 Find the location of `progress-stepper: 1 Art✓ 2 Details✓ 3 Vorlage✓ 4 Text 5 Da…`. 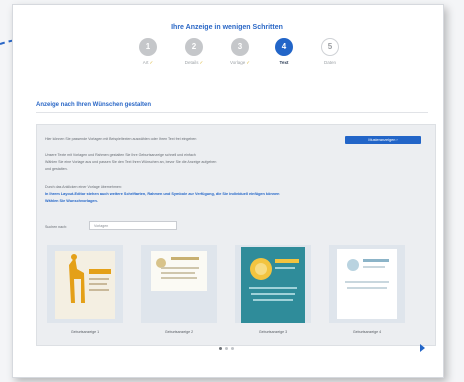

progress-stepper: 1 Art✓ 2 Details✓ 3 Vorlage✓ 4 Text 5 Da… is located at coordinates (243, 61).